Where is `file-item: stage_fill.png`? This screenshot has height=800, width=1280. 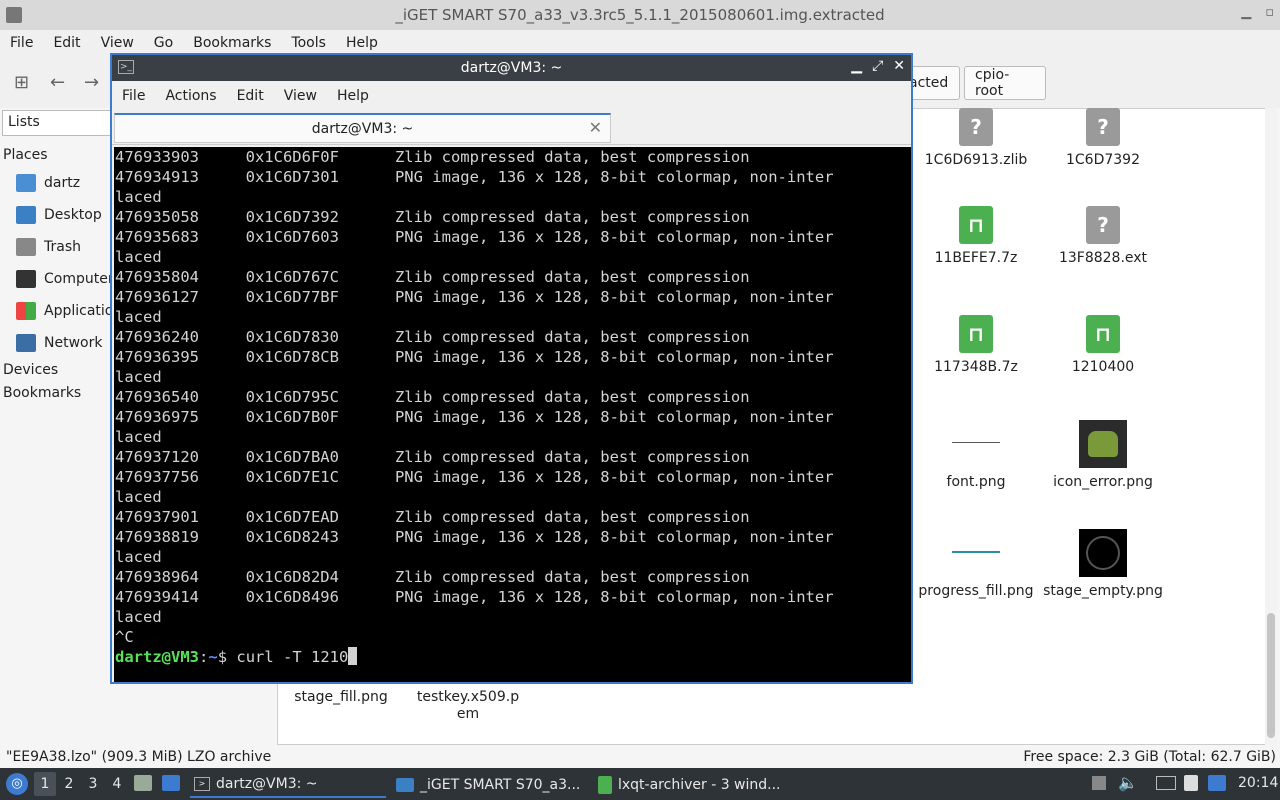 file-item: stage_fill.png is located at coordinates (341, 697).